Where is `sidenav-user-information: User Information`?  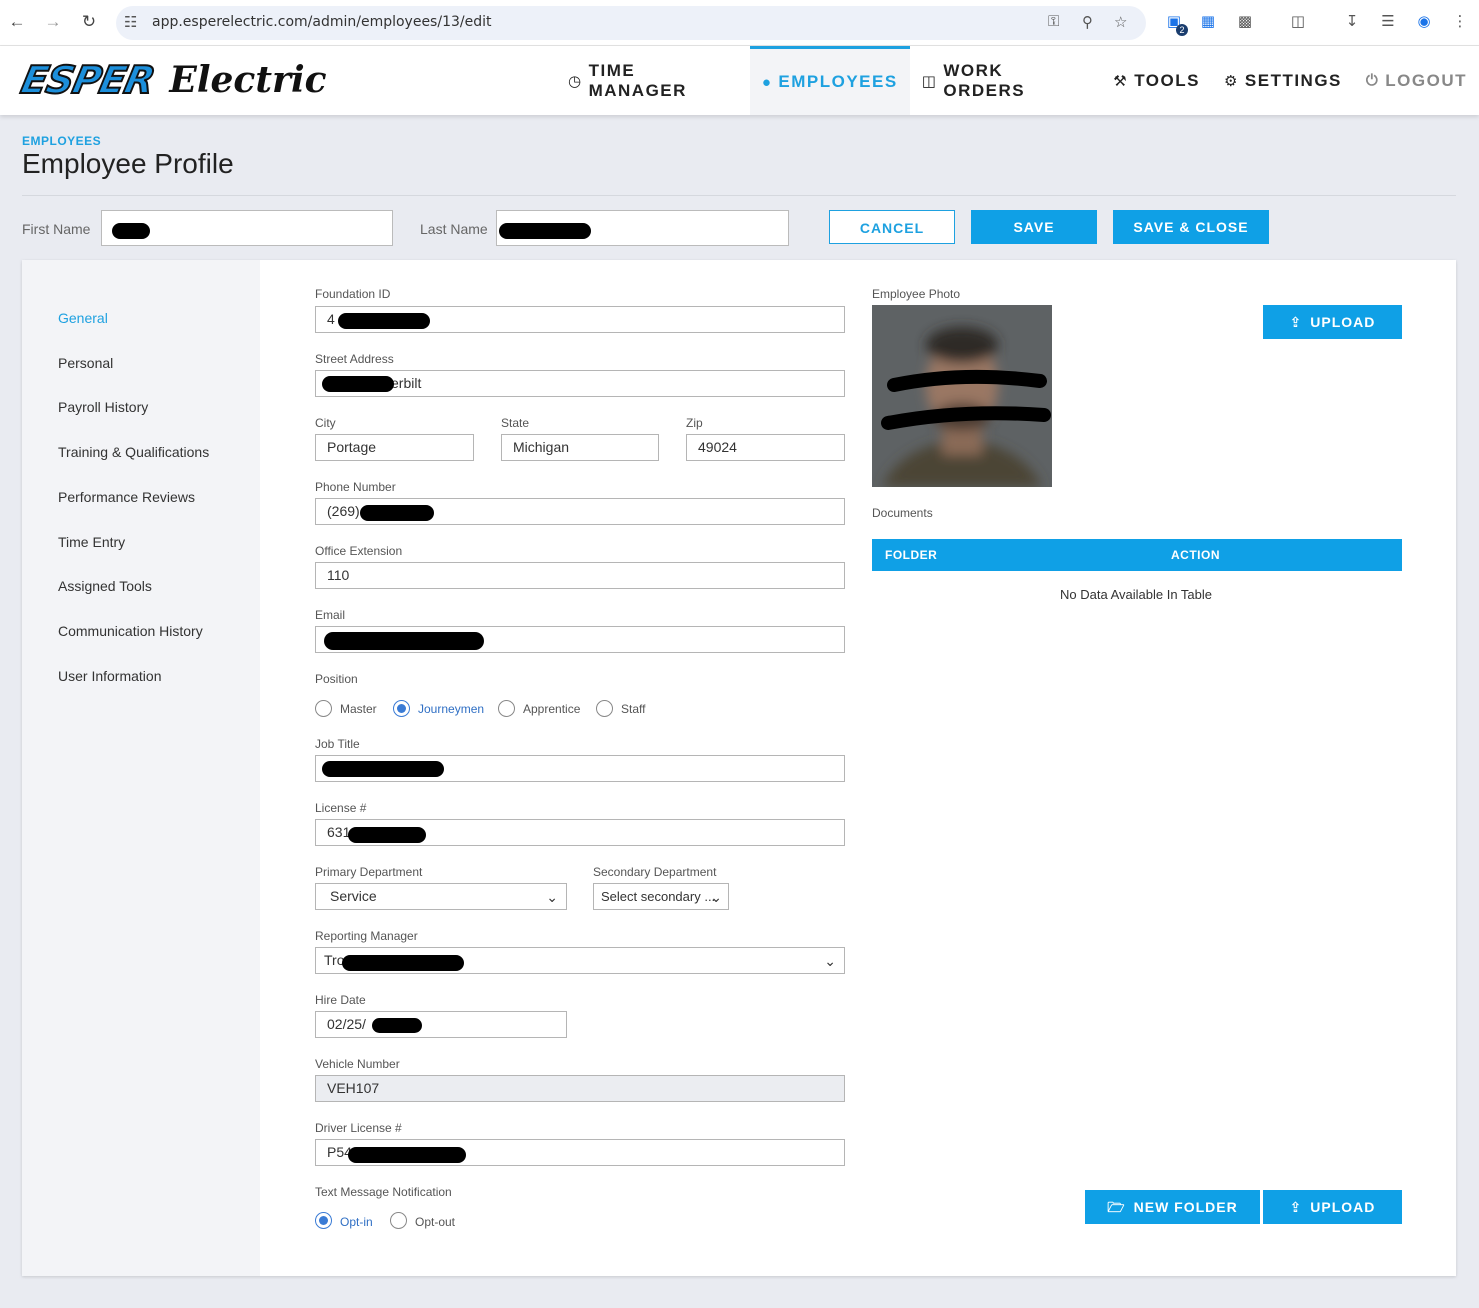 sidenav-user-information: User Information is located at coordinates (109, 676).